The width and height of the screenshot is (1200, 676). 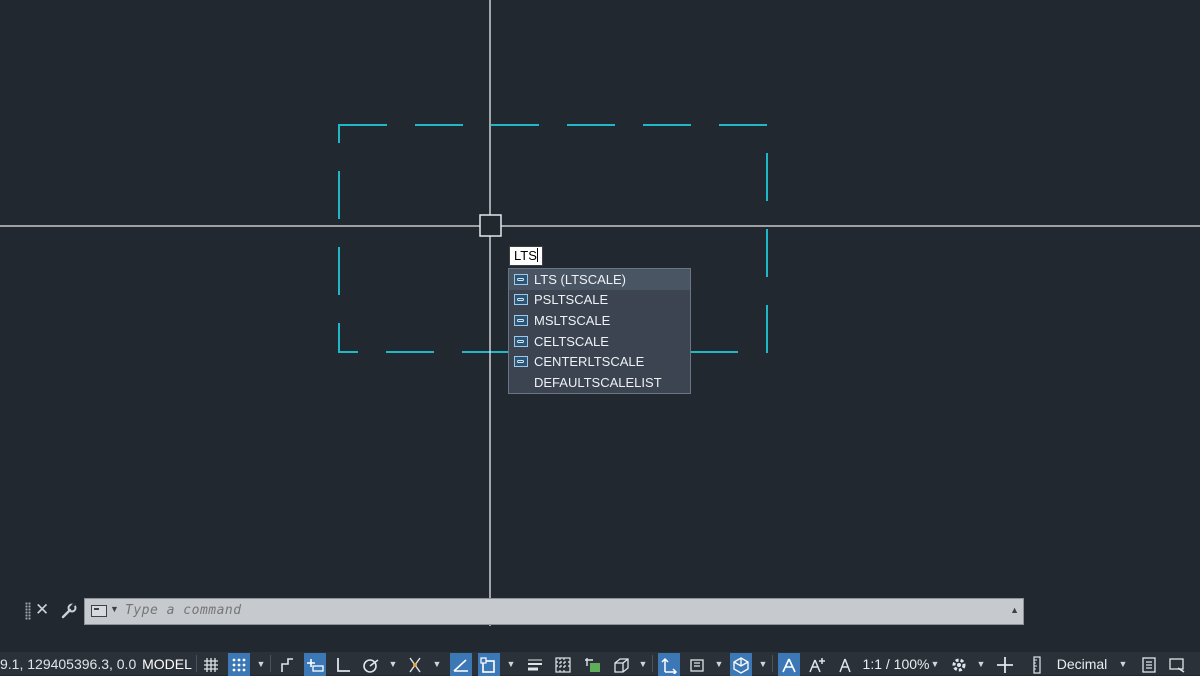 I want to click on snap-mode-icon, so click(x=239, y=664).